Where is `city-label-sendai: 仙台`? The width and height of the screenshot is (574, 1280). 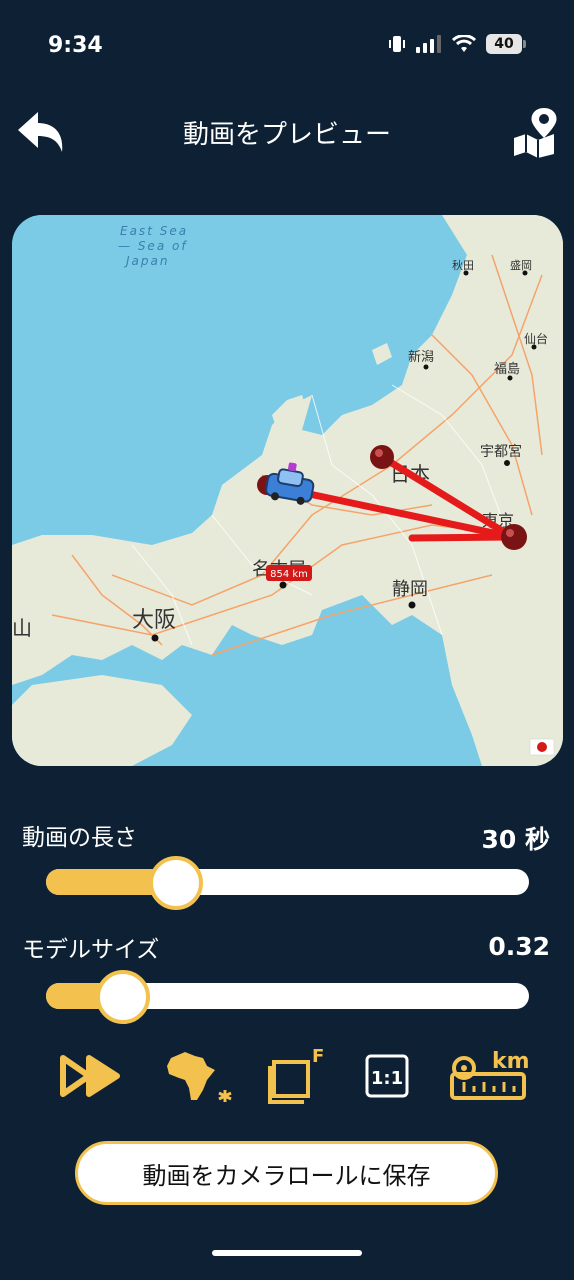 city-label-sendai: 仙台 is located at coordinates (536, 338).